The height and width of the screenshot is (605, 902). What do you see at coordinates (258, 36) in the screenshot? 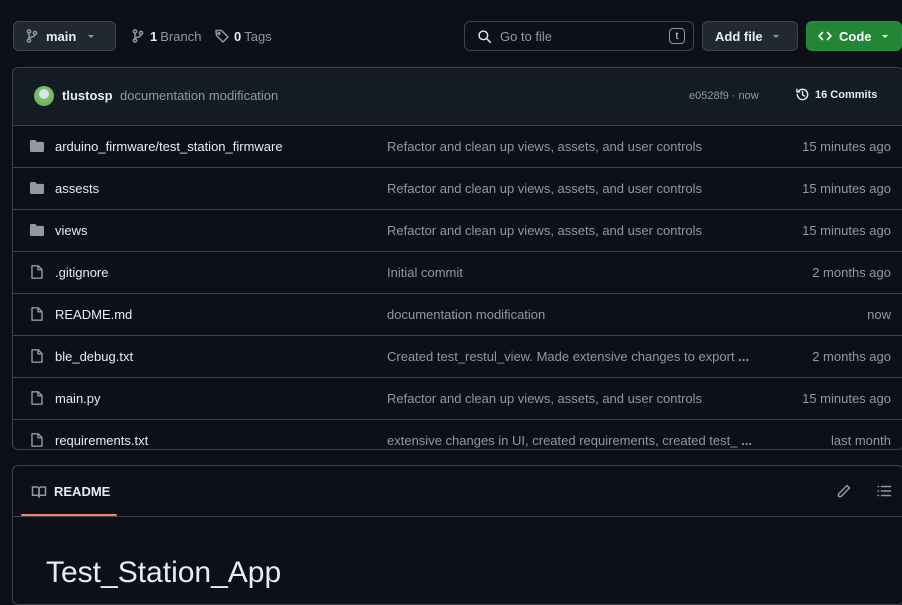
I see `tag-word: Tags` at bounding box center [258, 36].